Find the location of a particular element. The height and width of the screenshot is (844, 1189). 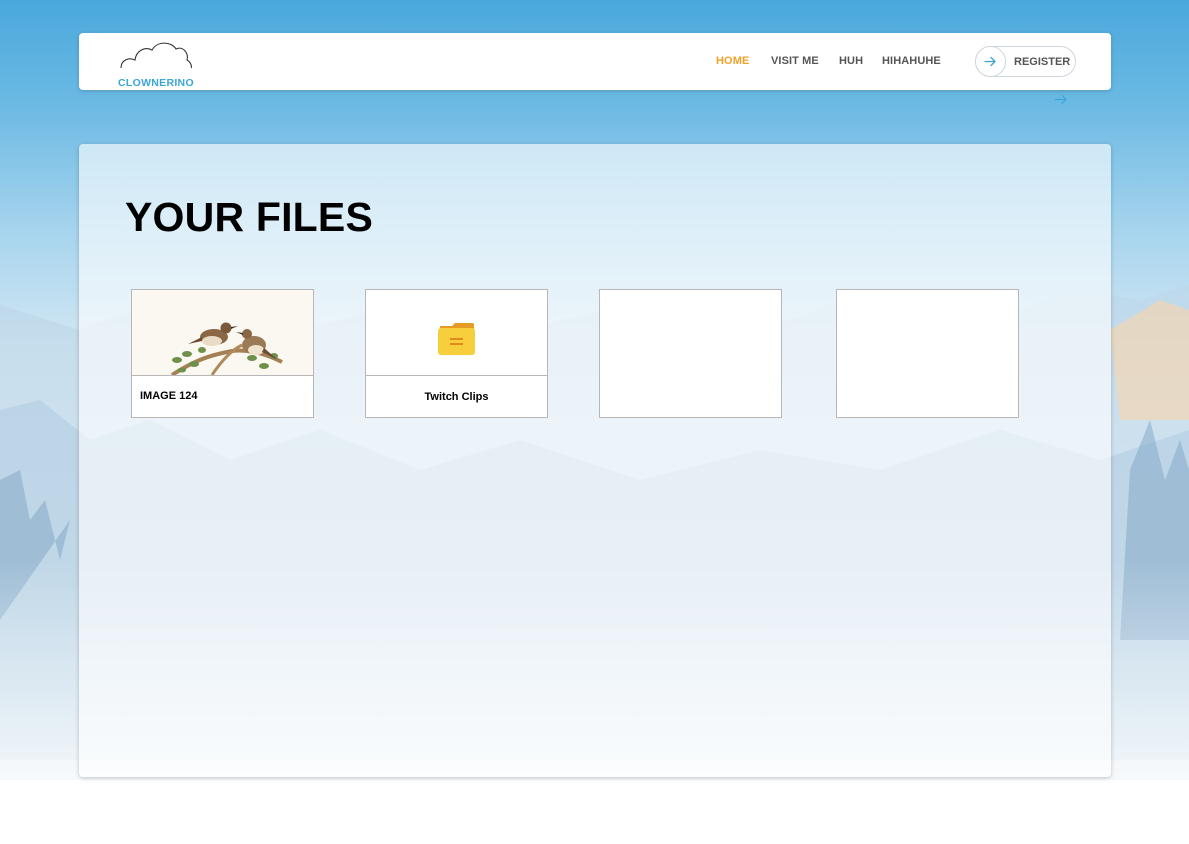

file-thumbnail is located at coordinates (222, 333).